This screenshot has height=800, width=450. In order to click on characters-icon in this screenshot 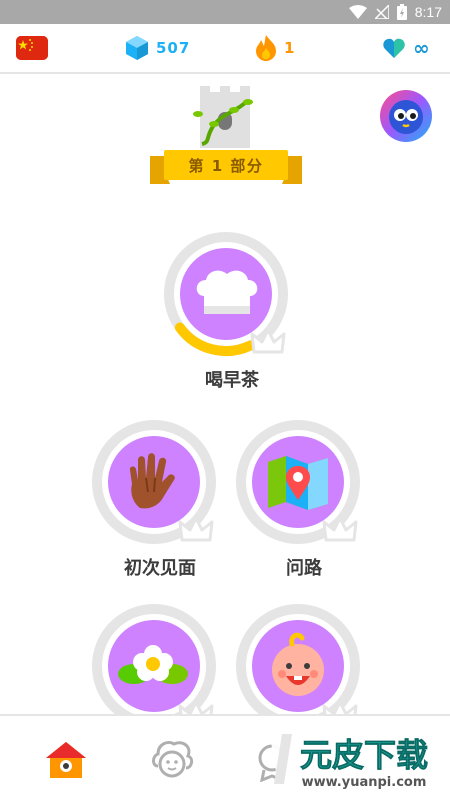, I will do `click(172, 760)`.